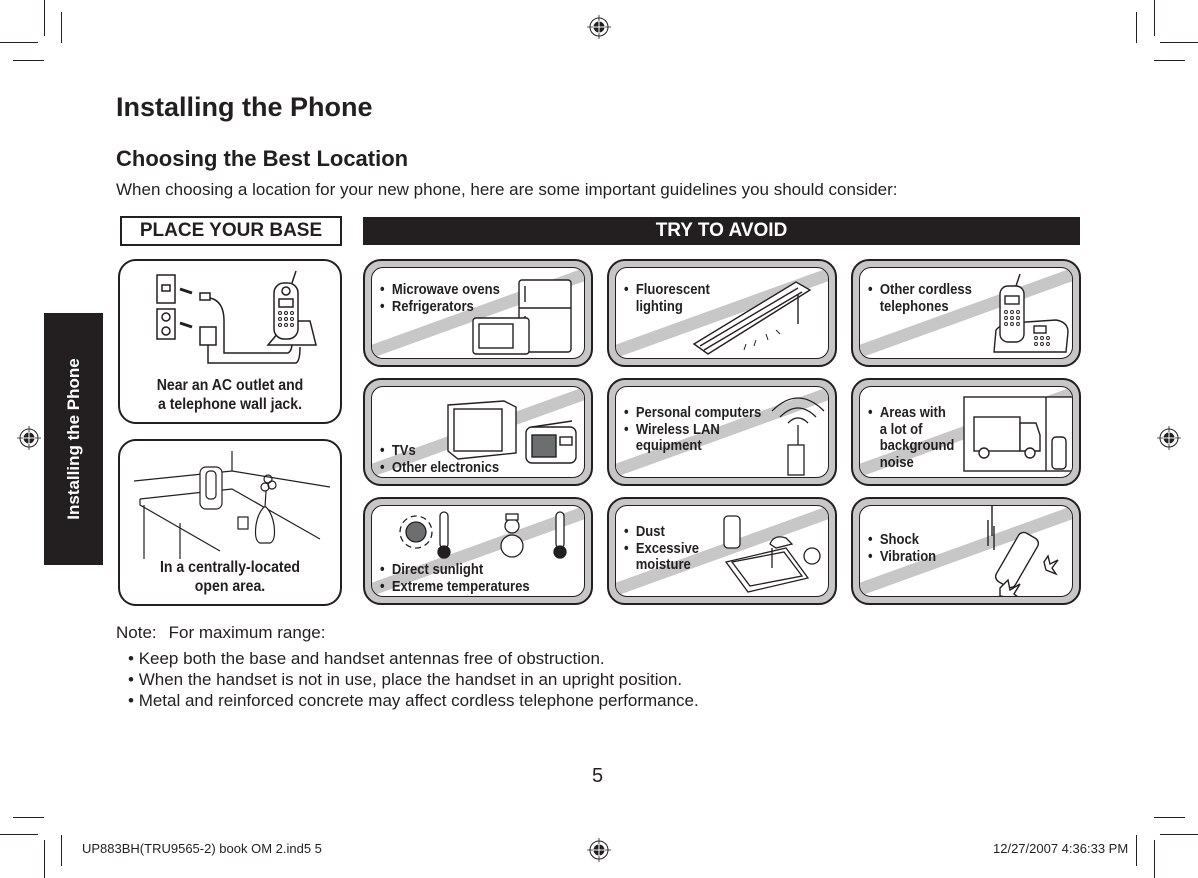 The width and height of the screenshot is (1198, 878). What do you see at coordinates (667, 290) in the screenshot?
I see `avoid-item: Fluorescent` at bounding box center [667, 290].